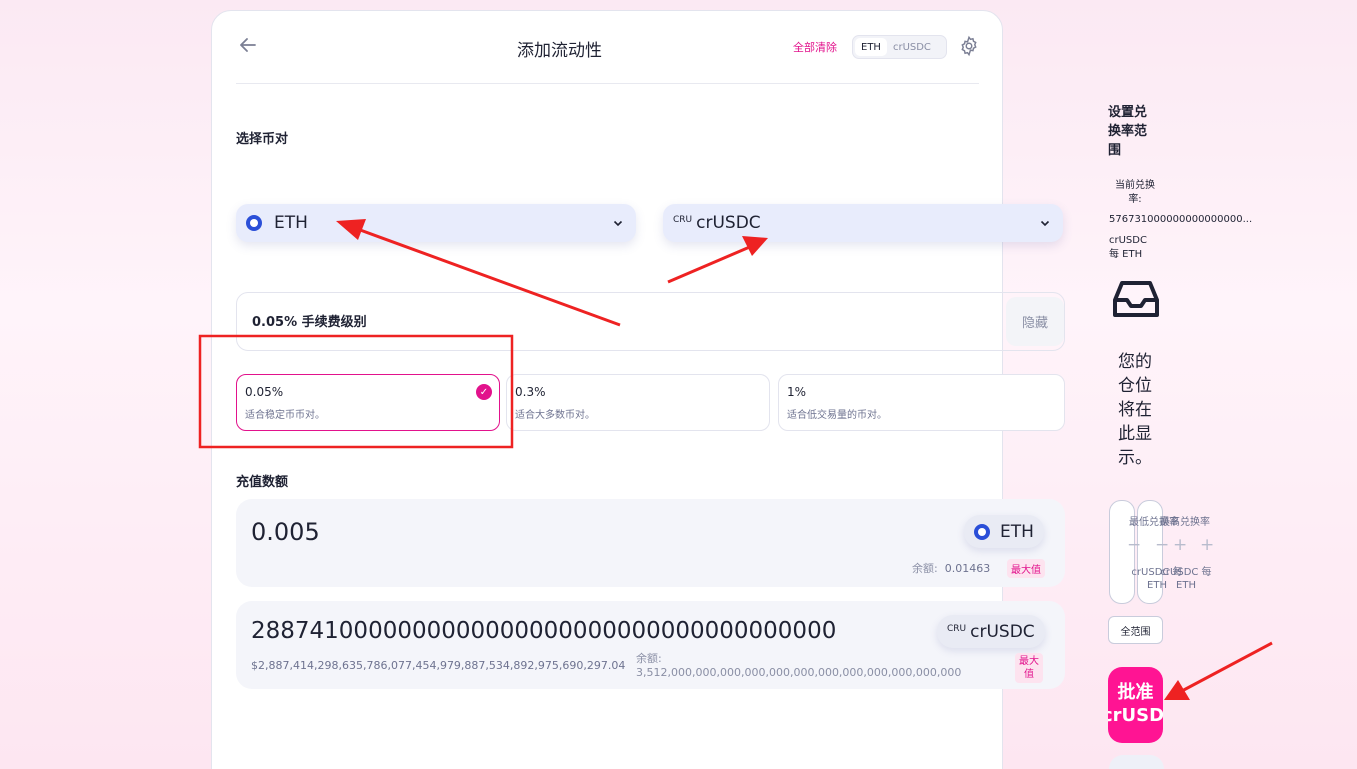 The image size is (1357, 769). Describe the element at coordinates (291, 223) in the screenshot. I see `token-a-symbol: ETH` at that location.